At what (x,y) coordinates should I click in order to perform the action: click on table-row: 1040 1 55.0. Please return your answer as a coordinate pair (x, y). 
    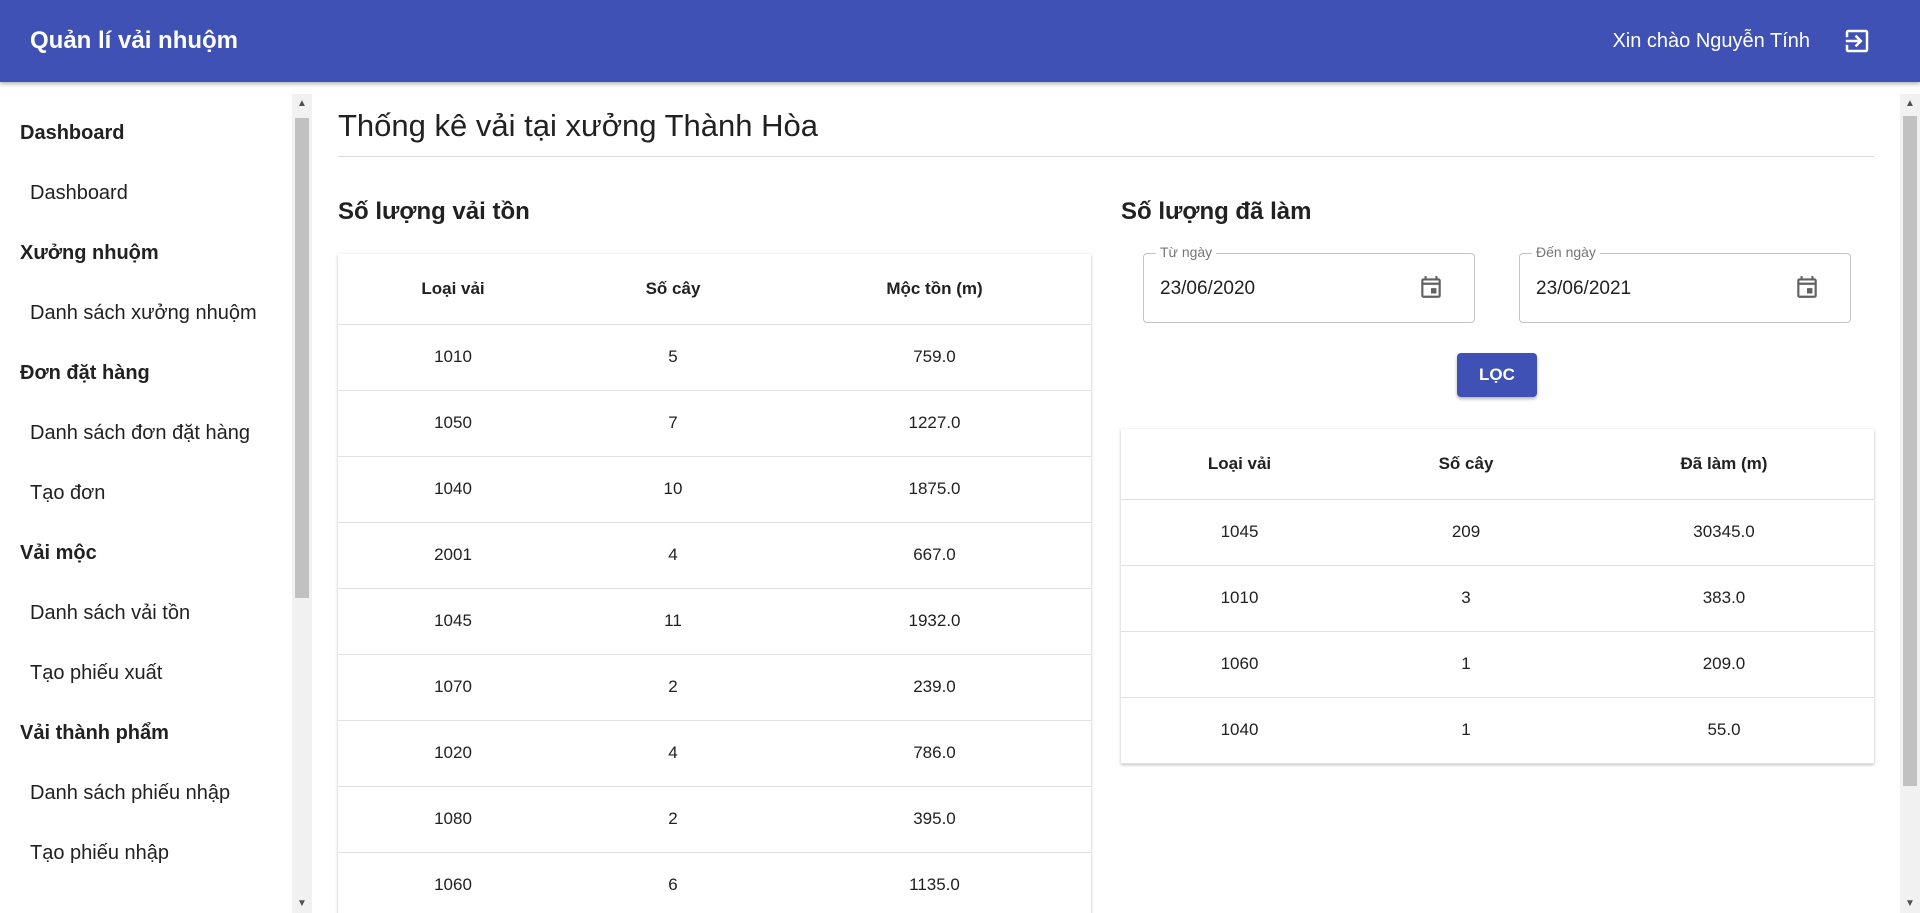
    Looking at the image, I should click on (1497, 730).